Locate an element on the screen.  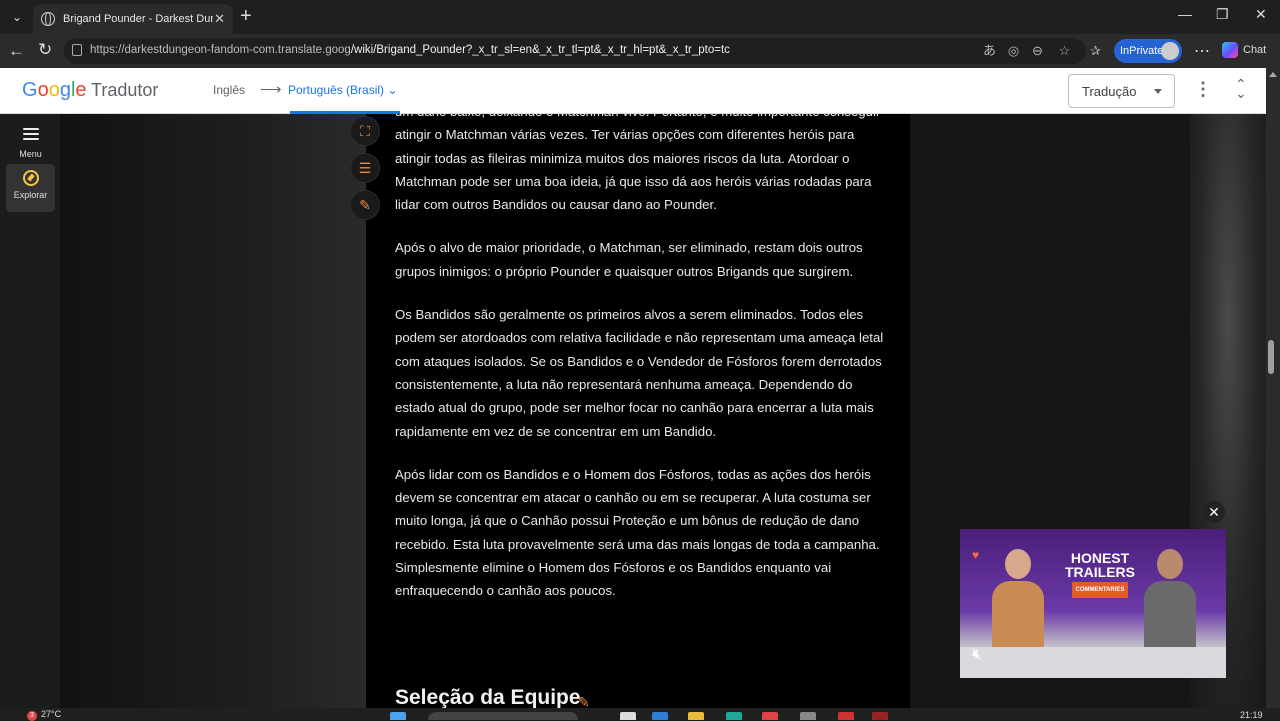
red-app-icon is located at coordinates (770, 716).